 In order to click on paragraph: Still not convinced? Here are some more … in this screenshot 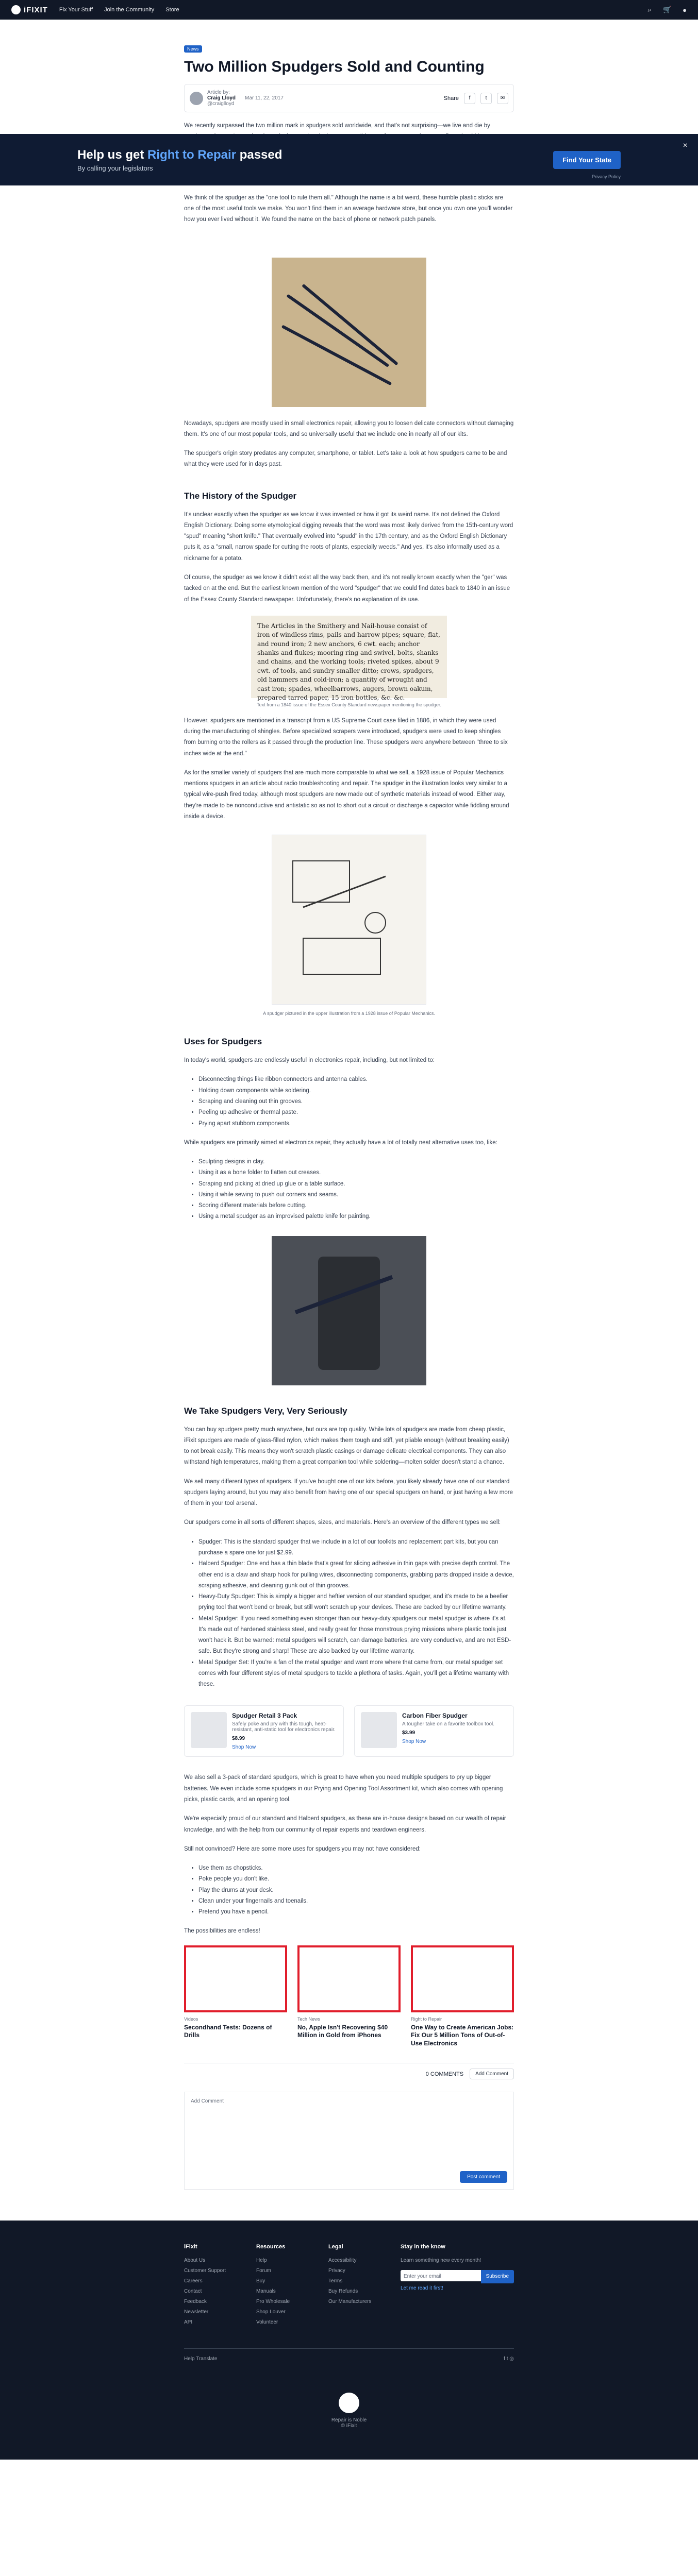, I will do `click(302, 1849)`.